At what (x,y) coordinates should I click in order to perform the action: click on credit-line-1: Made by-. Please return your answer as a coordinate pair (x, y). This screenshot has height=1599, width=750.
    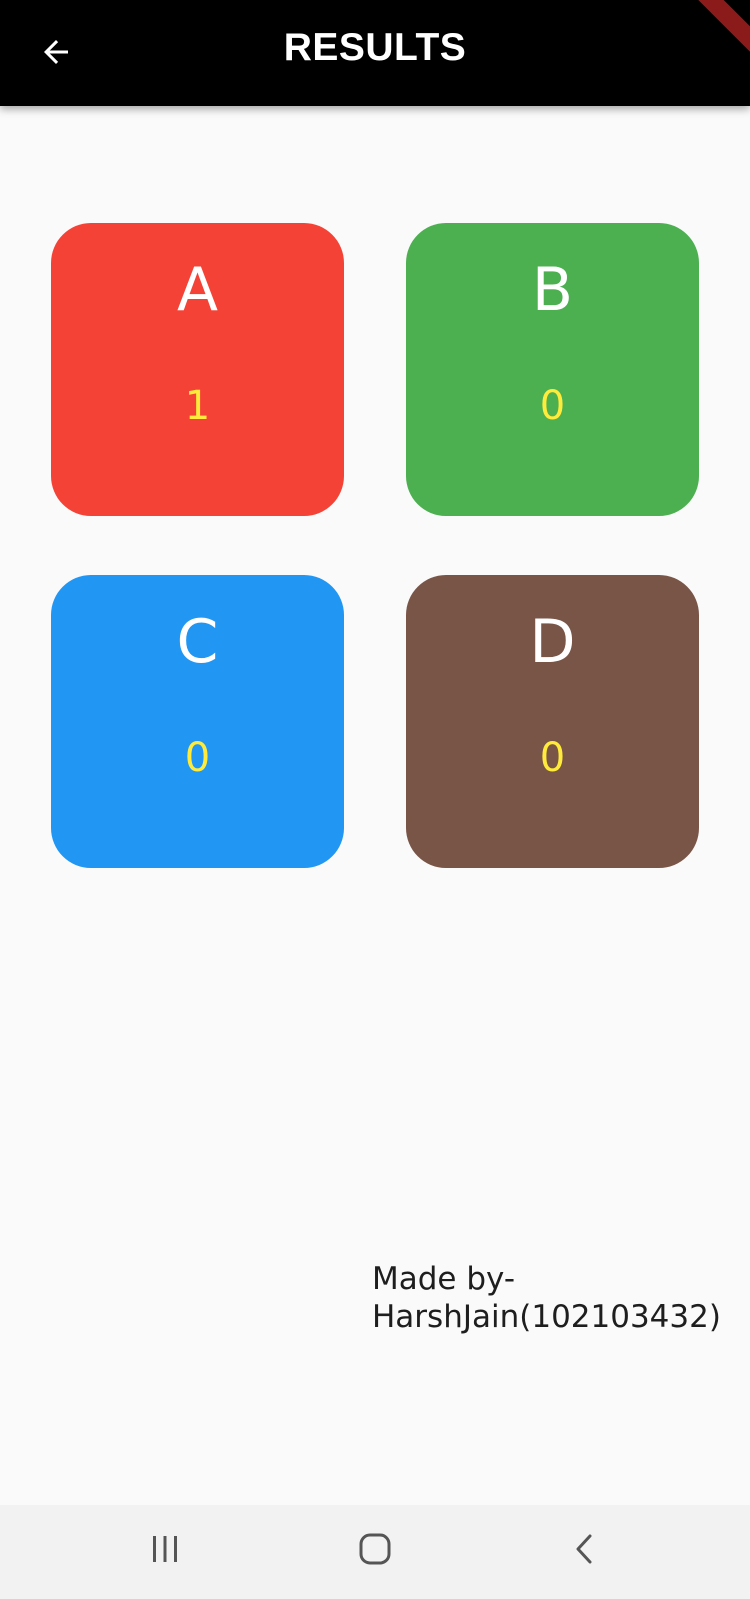
    Looking at the image, I should click on (444, 1279).